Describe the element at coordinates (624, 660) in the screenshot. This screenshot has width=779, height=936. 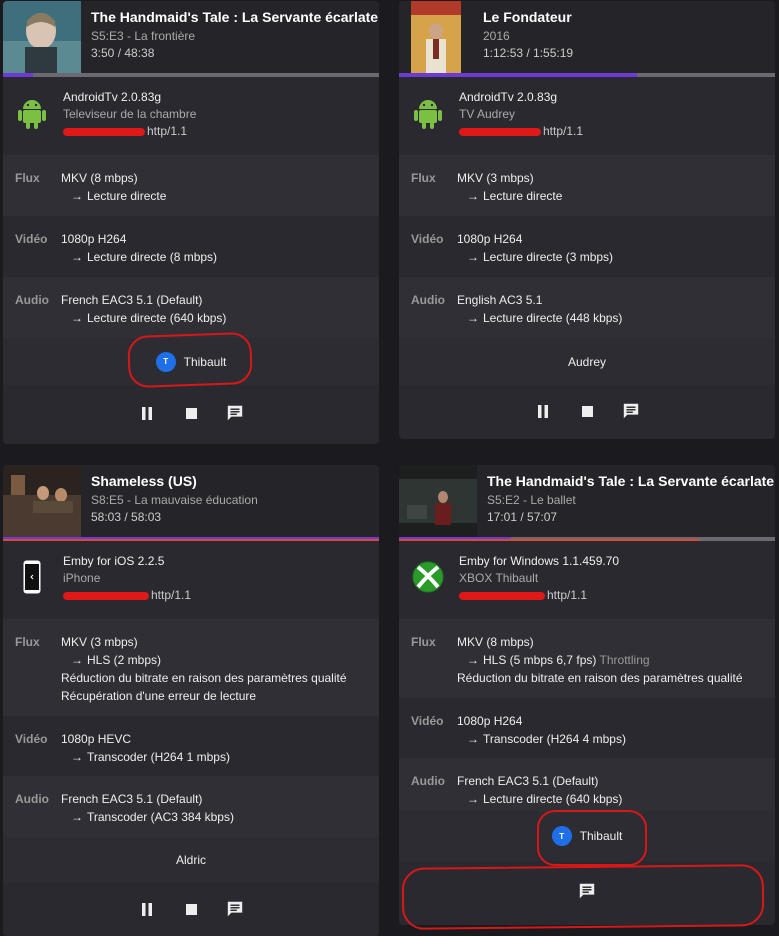
I see `throttling-status: Throttling` at that location.